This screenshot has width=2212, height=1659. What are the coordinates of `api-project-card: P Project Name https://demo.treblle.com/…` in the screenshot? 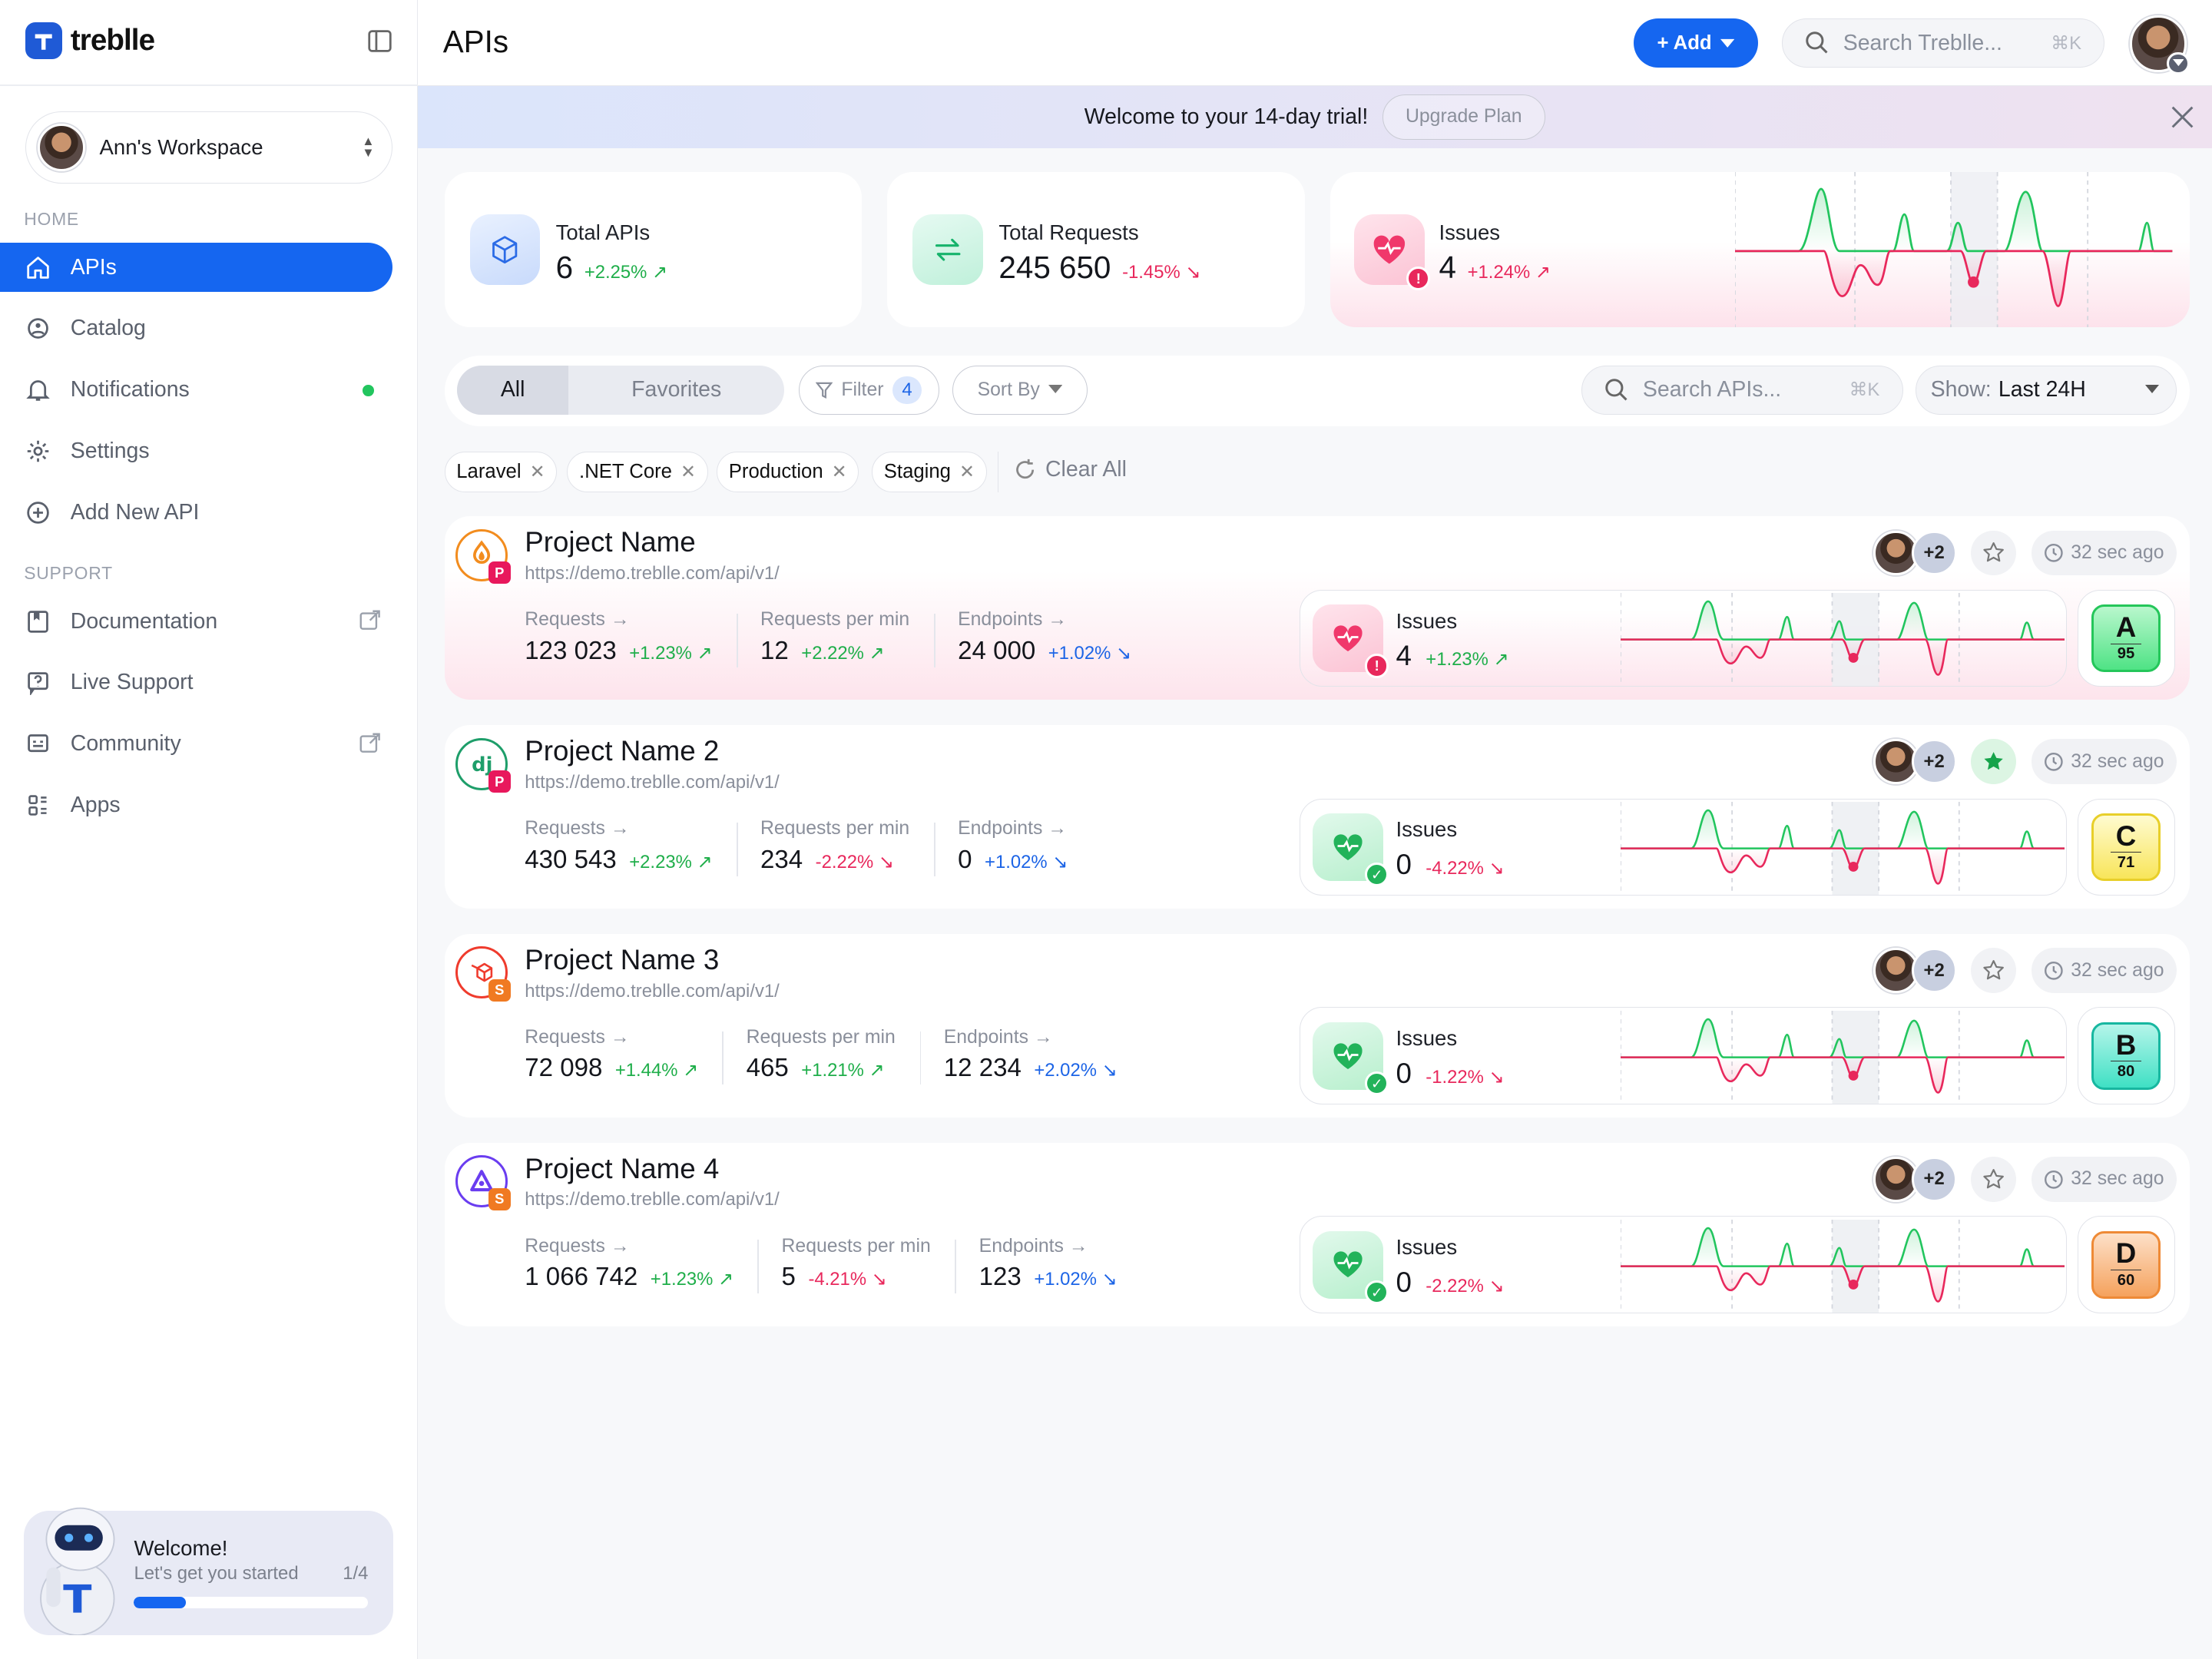 It's located at (1317, 608).